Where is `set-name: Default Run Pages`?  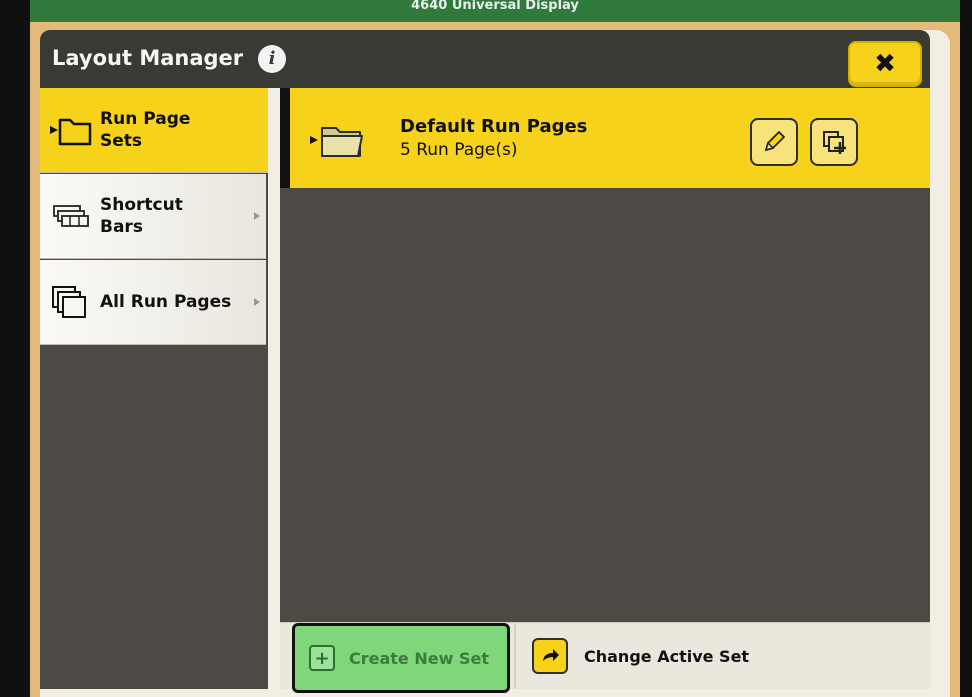 set-name: Default Run Pages is located at coordinates (494, 126).